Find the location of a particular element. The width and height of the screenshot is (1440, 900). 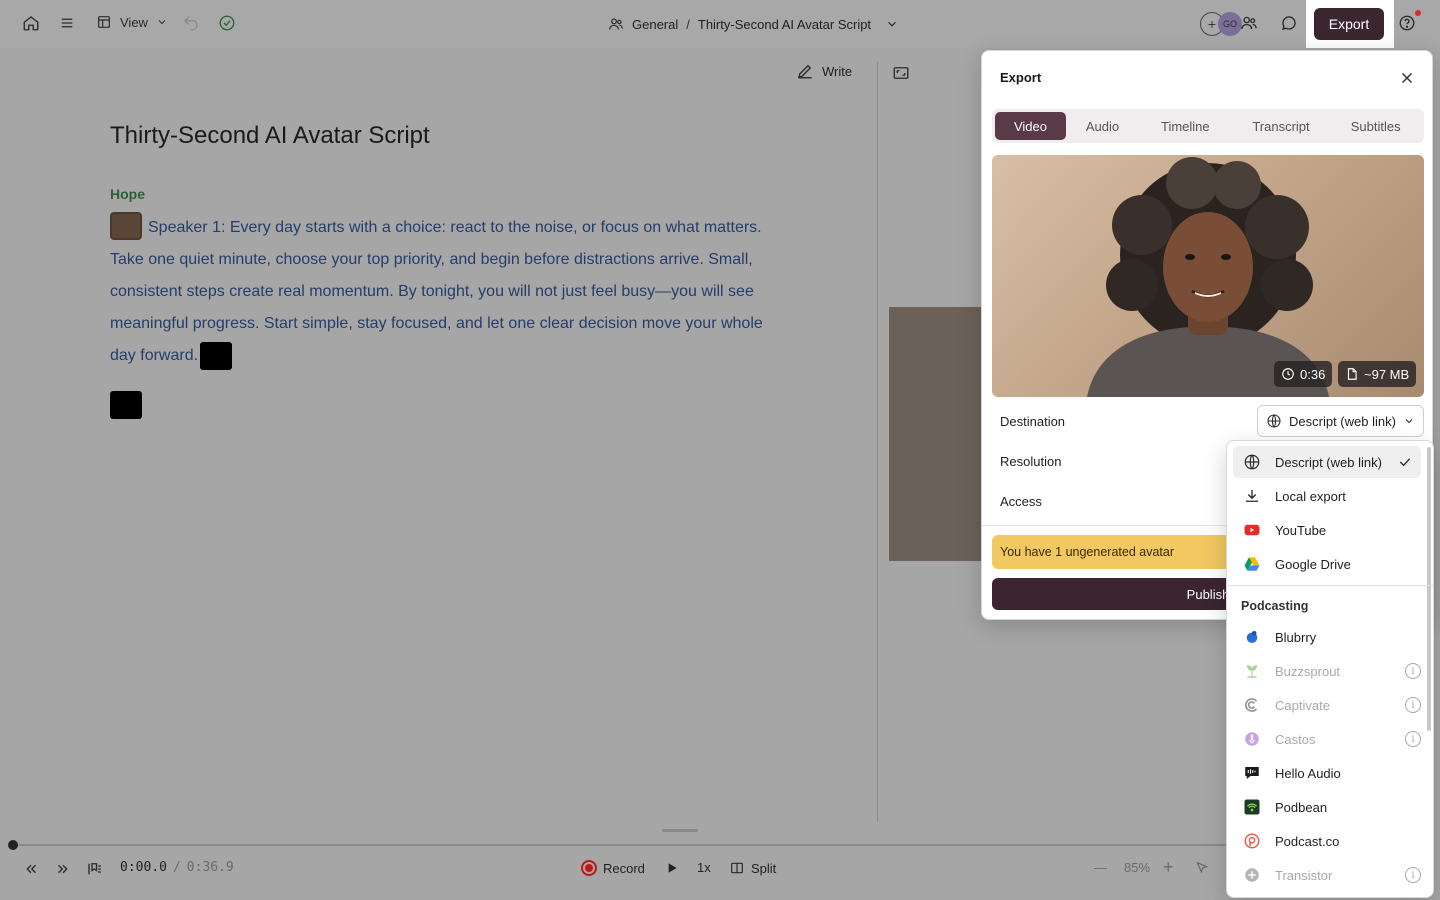

current-time: 0:00.0 is located at coordinates (143, 867).